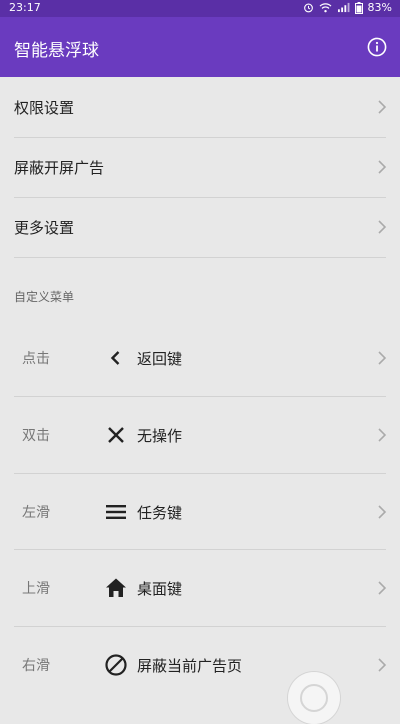 The height and width of the screenshot is (724, 400). I want to click on settings-row-label: 权限设置, so click(44, 108).